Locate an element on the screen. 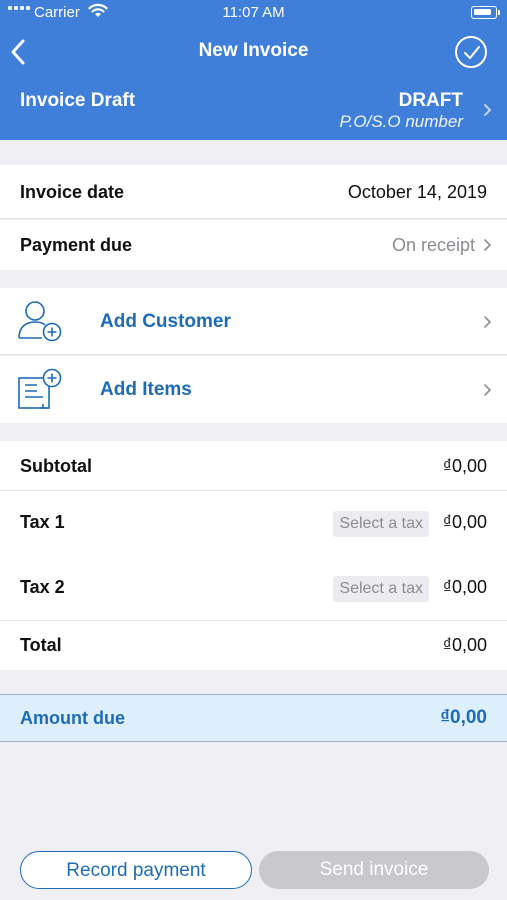 The image size is (507, 900). record-payment-button: Record payment is located at coordinates (136, 870).